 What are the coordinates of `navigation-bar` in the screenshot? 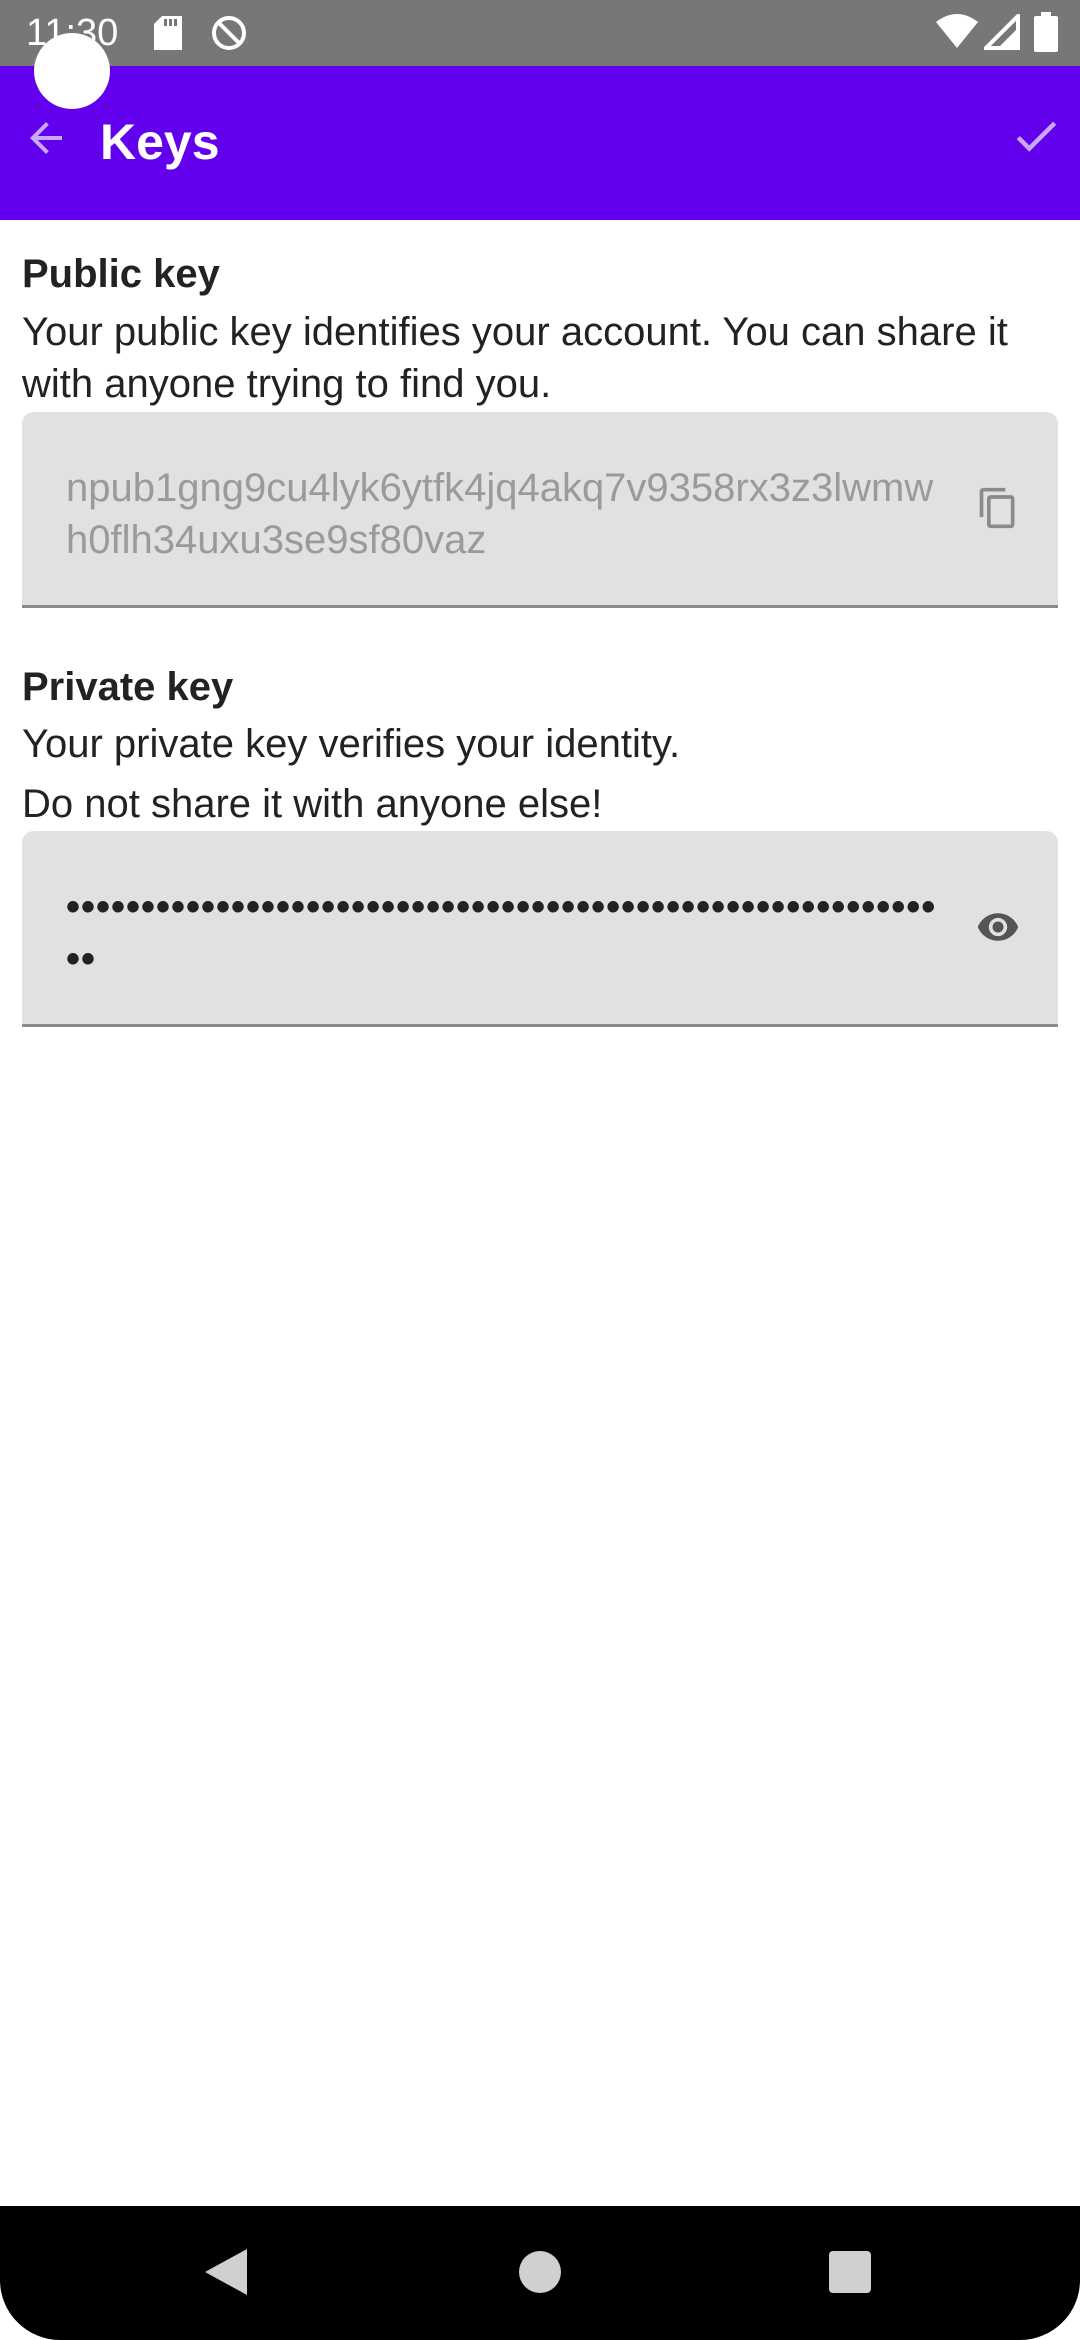 It's located at (540, 2273).